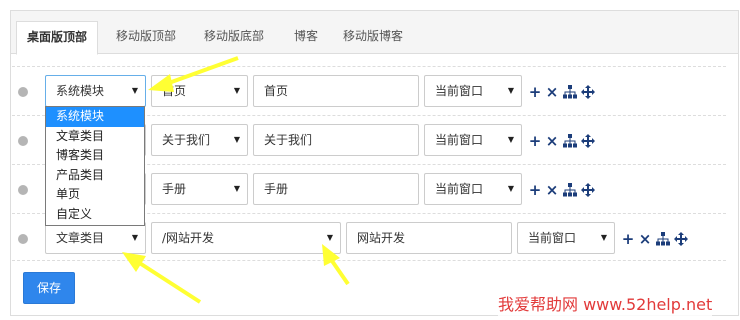 This screenshot has height=320, width=740. I want to click on dropdown-option: 单页, so click(95, 195).